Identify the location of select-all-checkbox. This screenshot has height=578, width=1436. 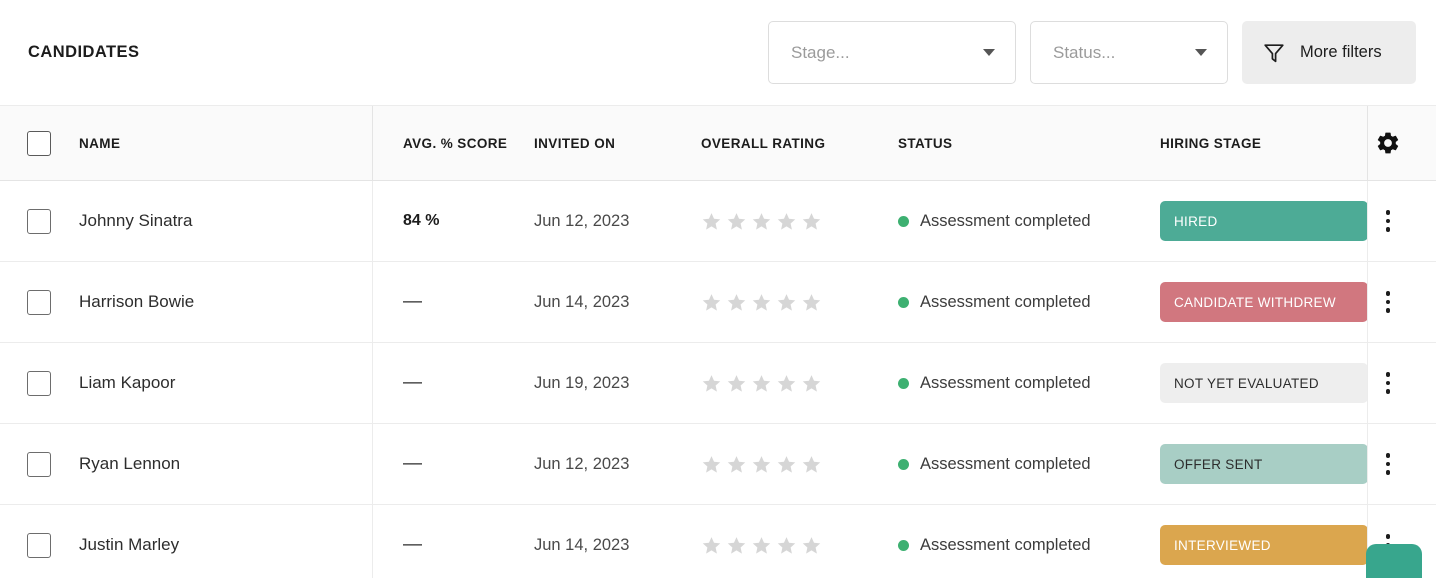
(39, 143).